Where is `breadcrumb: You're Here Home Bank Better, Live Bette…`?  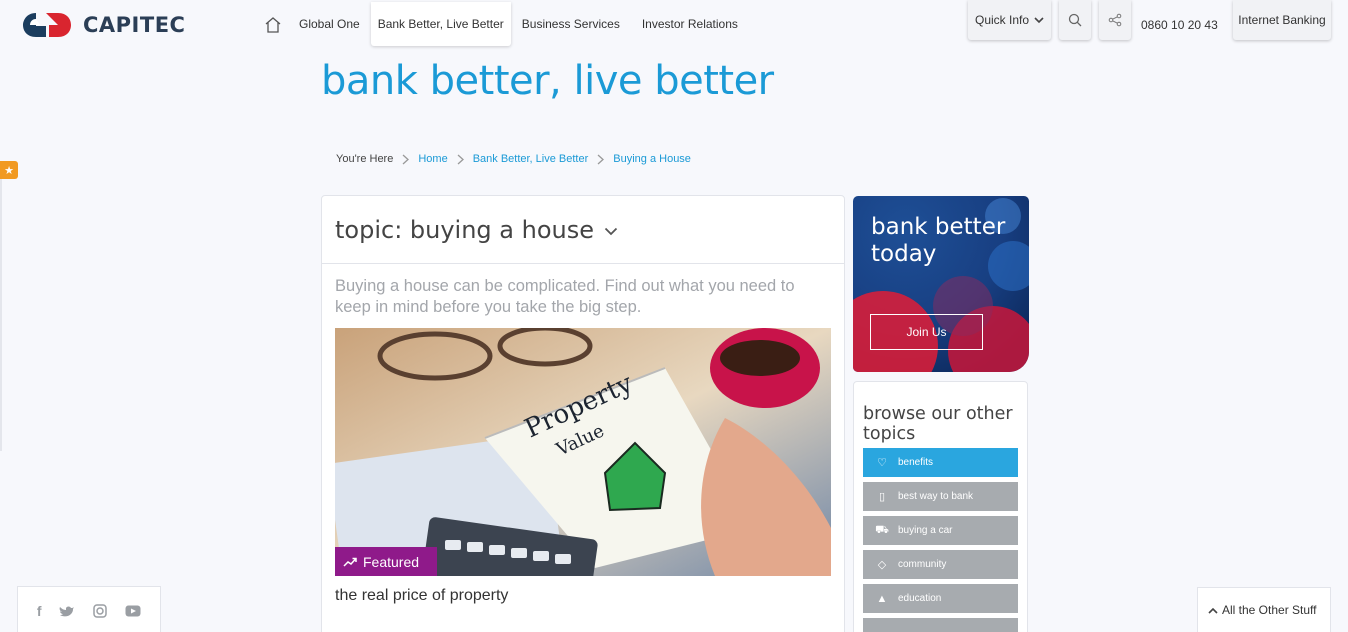 breadcrumb: You're Here Home Bank Better, Live Bette… is located at coordinates (513, 159).